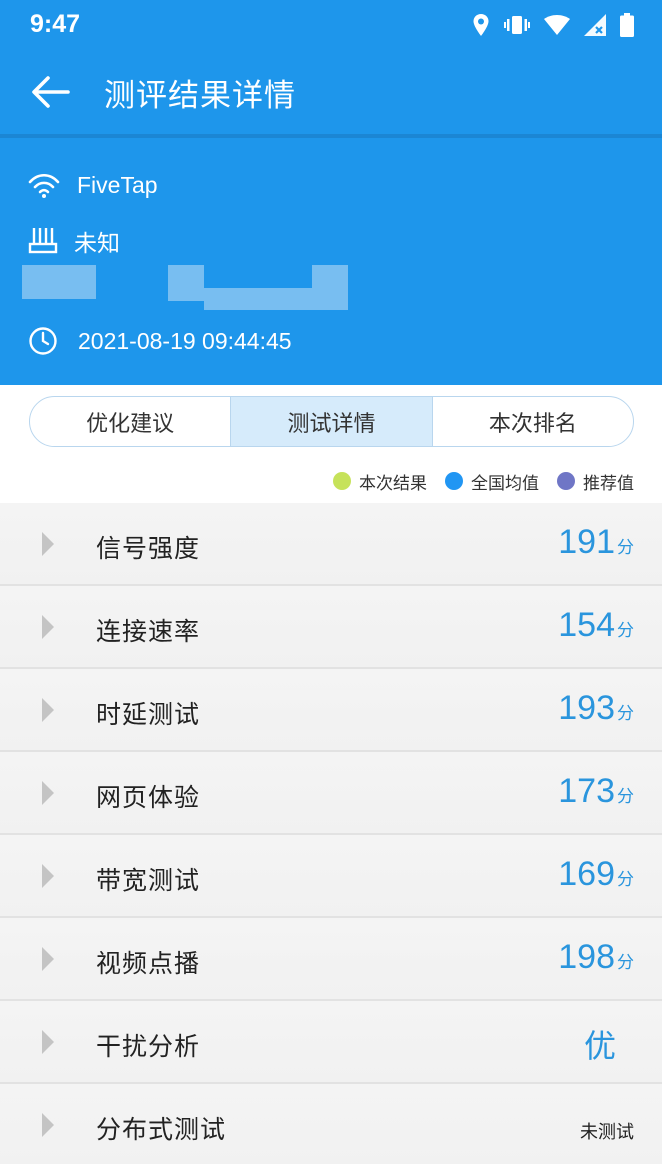  I want to click on result-score: 154 分, so click(596, 625).